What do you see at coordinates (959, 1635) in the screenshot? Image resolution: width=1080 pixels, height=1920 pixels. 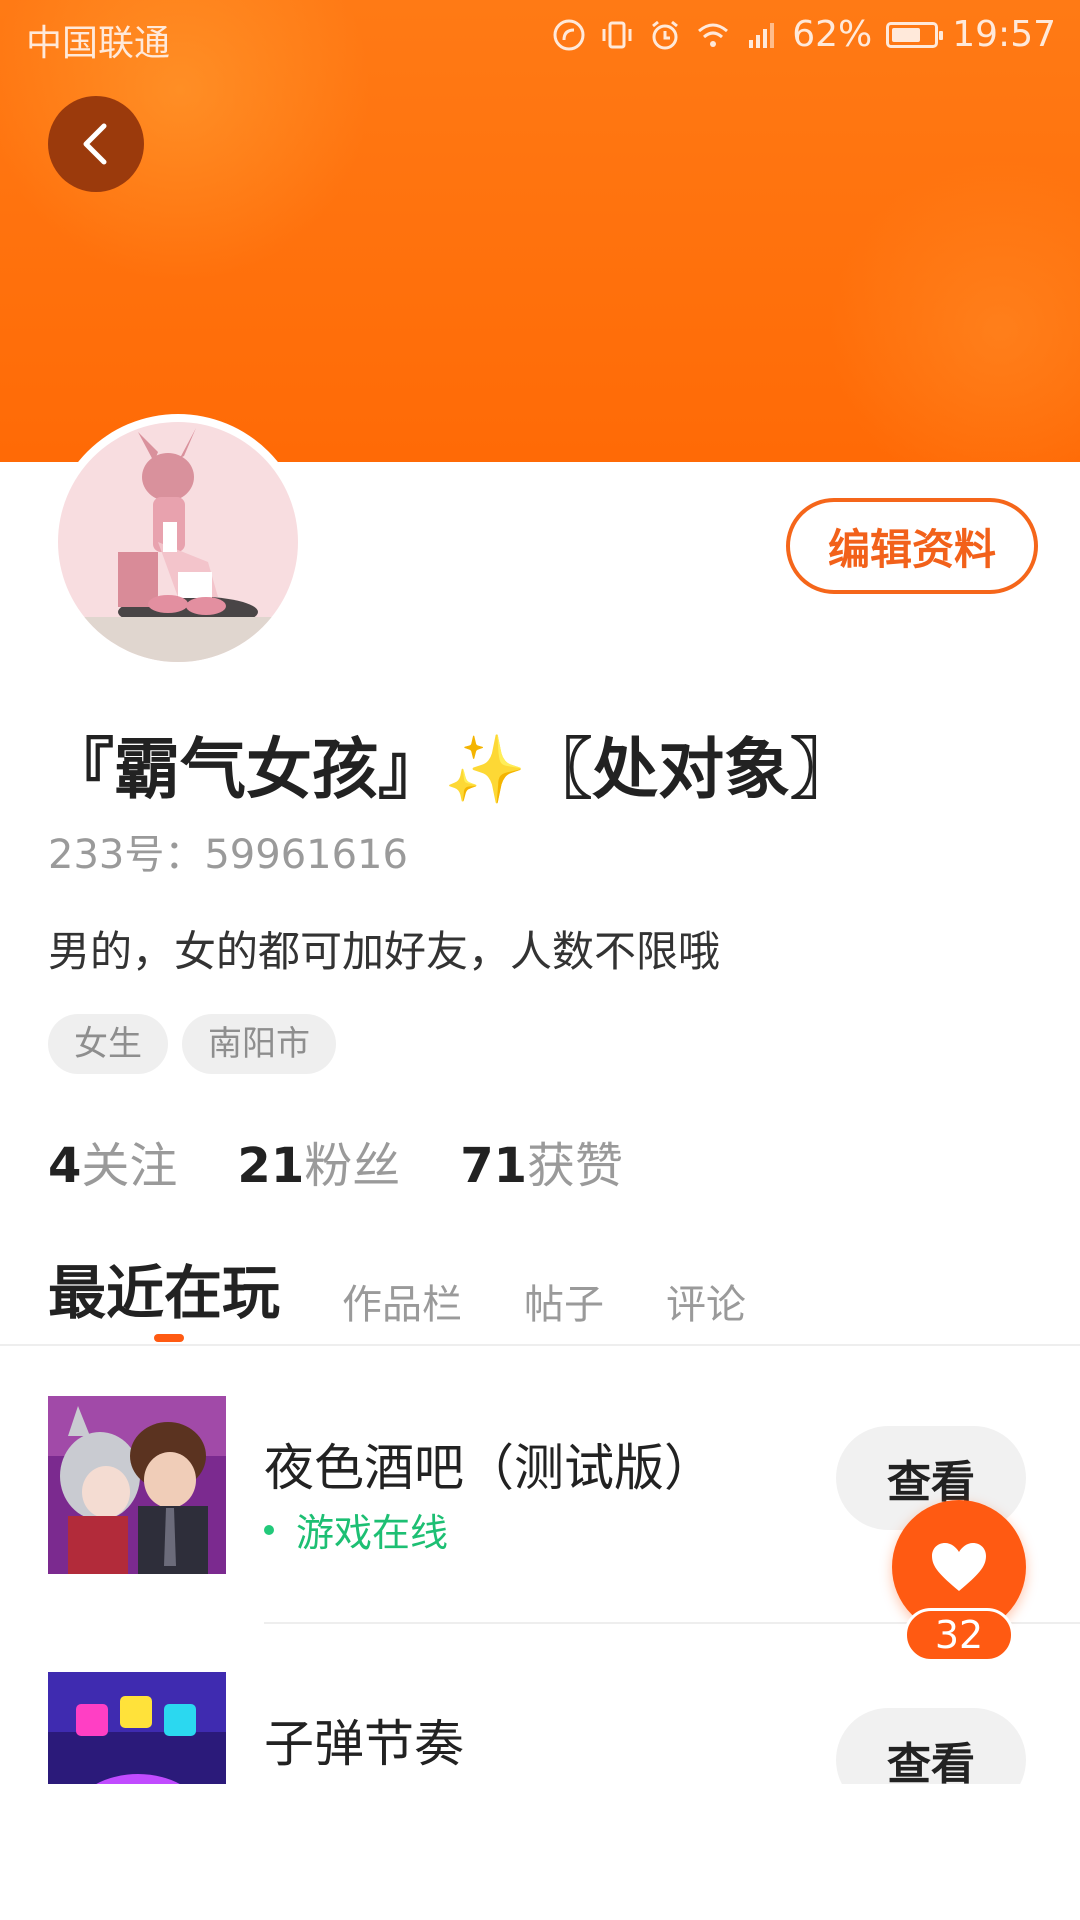 I see `like-count-badge: 32` at bounding box center [959, 1635].